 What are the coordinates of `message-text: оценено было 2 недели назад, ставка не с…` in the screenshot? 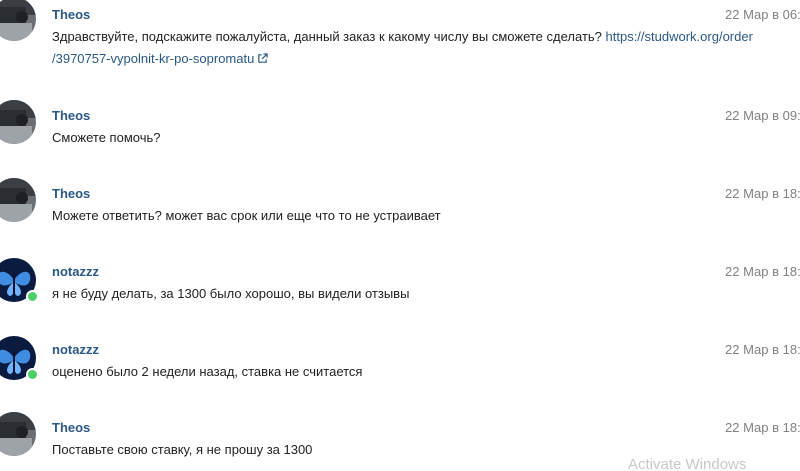 It's located at (207, 371).